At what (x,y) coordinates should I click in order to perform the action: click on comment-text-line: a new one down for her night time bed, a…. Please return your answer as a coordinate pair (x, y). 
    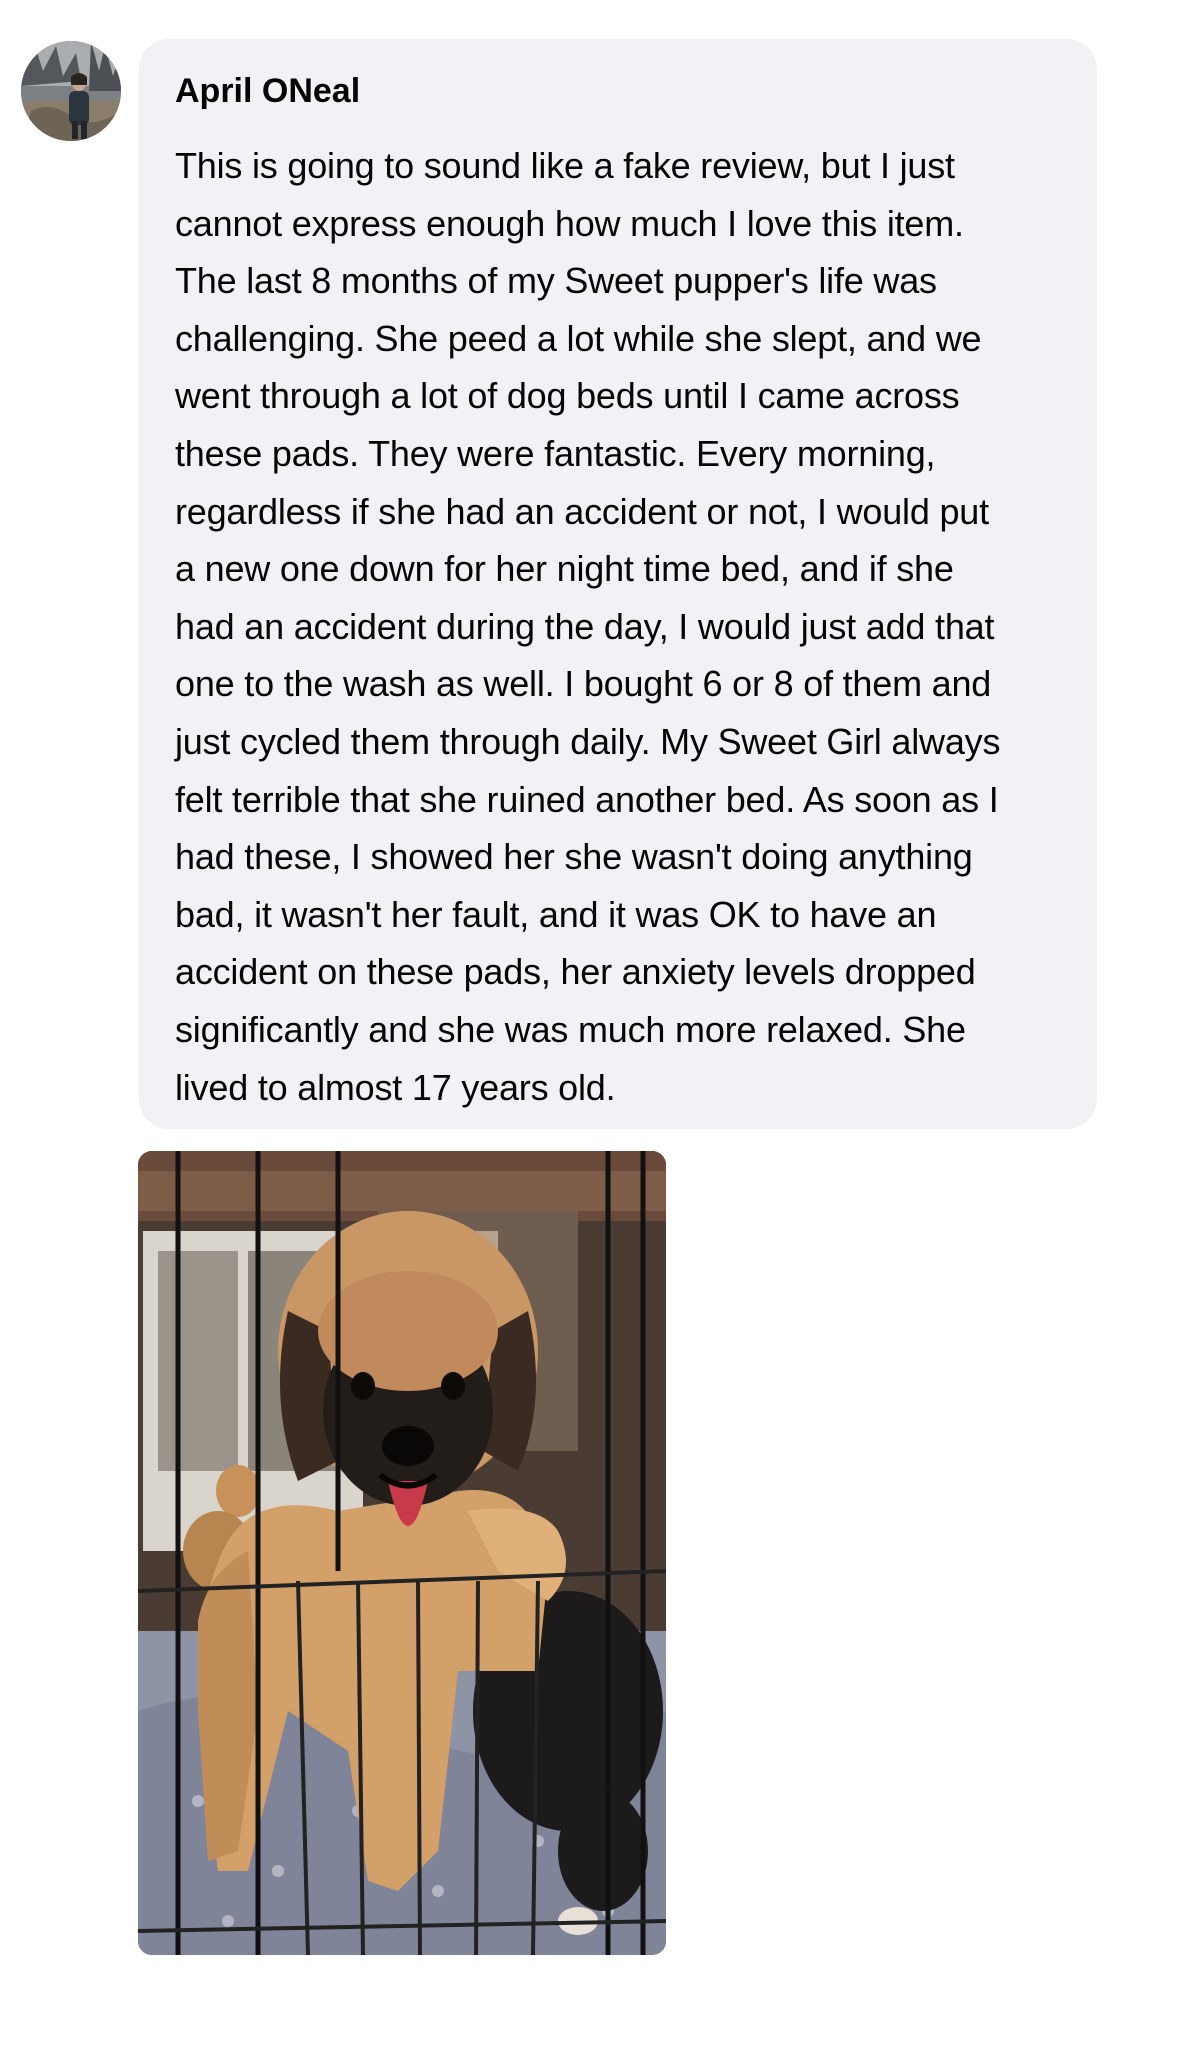
    Looking at the image, I should click on (564, 569).